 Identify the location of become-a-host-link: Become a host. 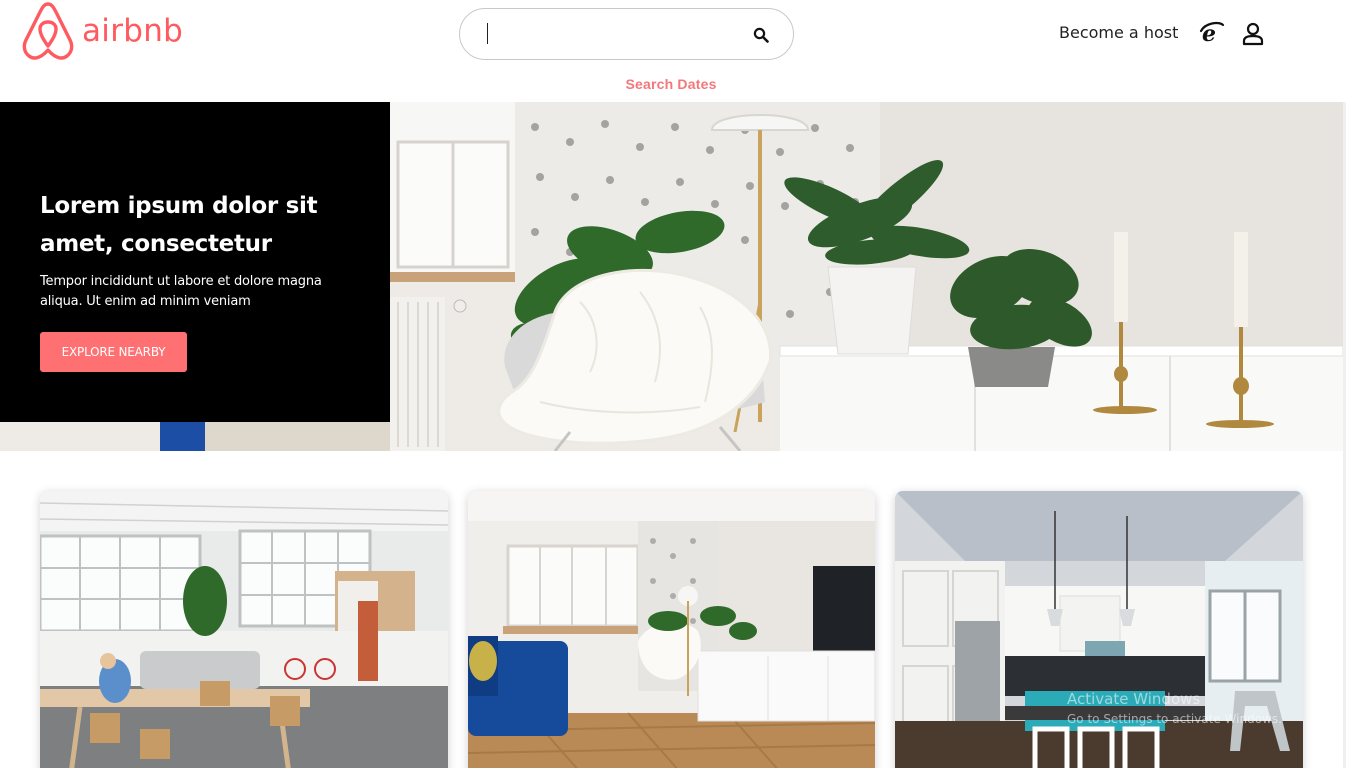
(1118, 32).